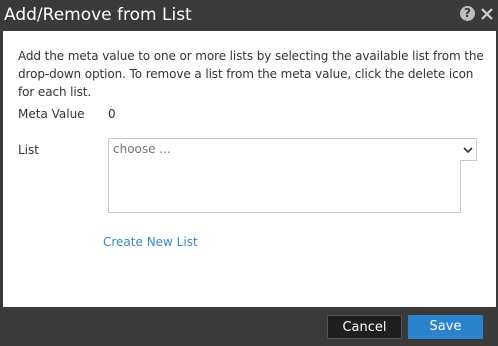 This screenshot has height=346, width=498. What do you see at coordinates (364, 327) in the screenshot?
I see `cancel-button: Cancel` at bounding box center [364, 327].